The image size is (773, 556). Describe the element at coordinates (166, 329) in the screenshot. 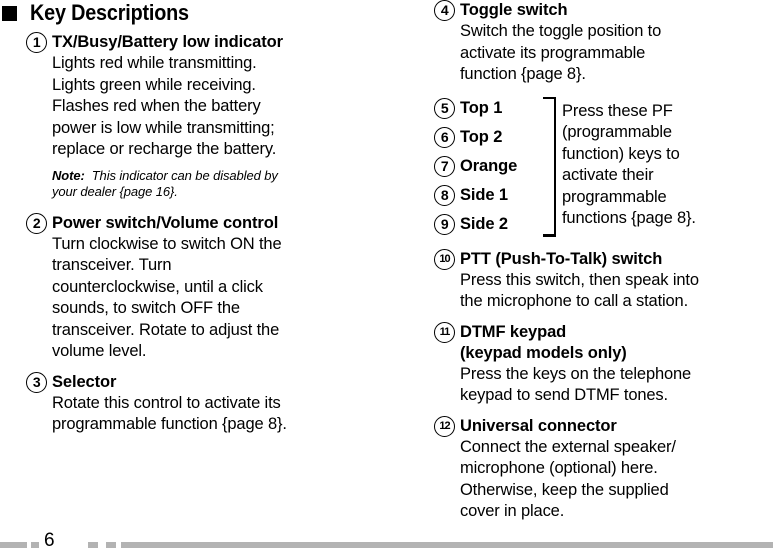

I see `entry-body-line: transceiver. Rotate to adjust the` at that location.